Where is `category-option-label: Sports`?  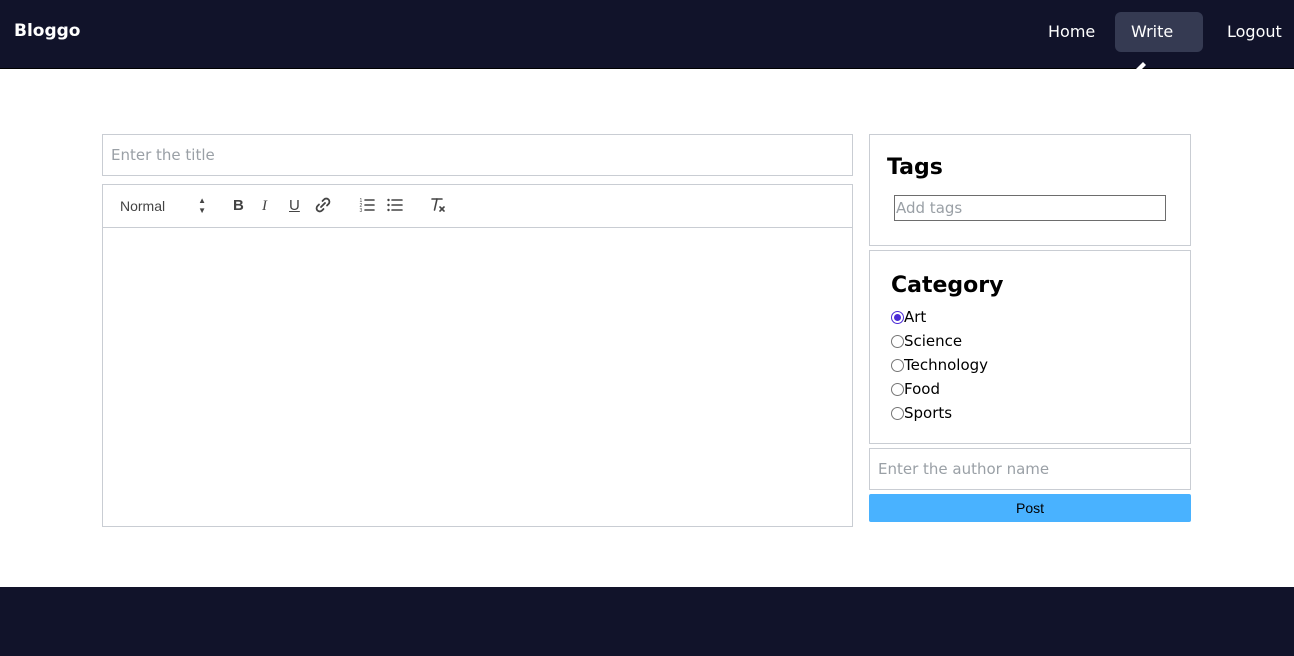
category-option-label: Sports is located at coordinates (928, 413).